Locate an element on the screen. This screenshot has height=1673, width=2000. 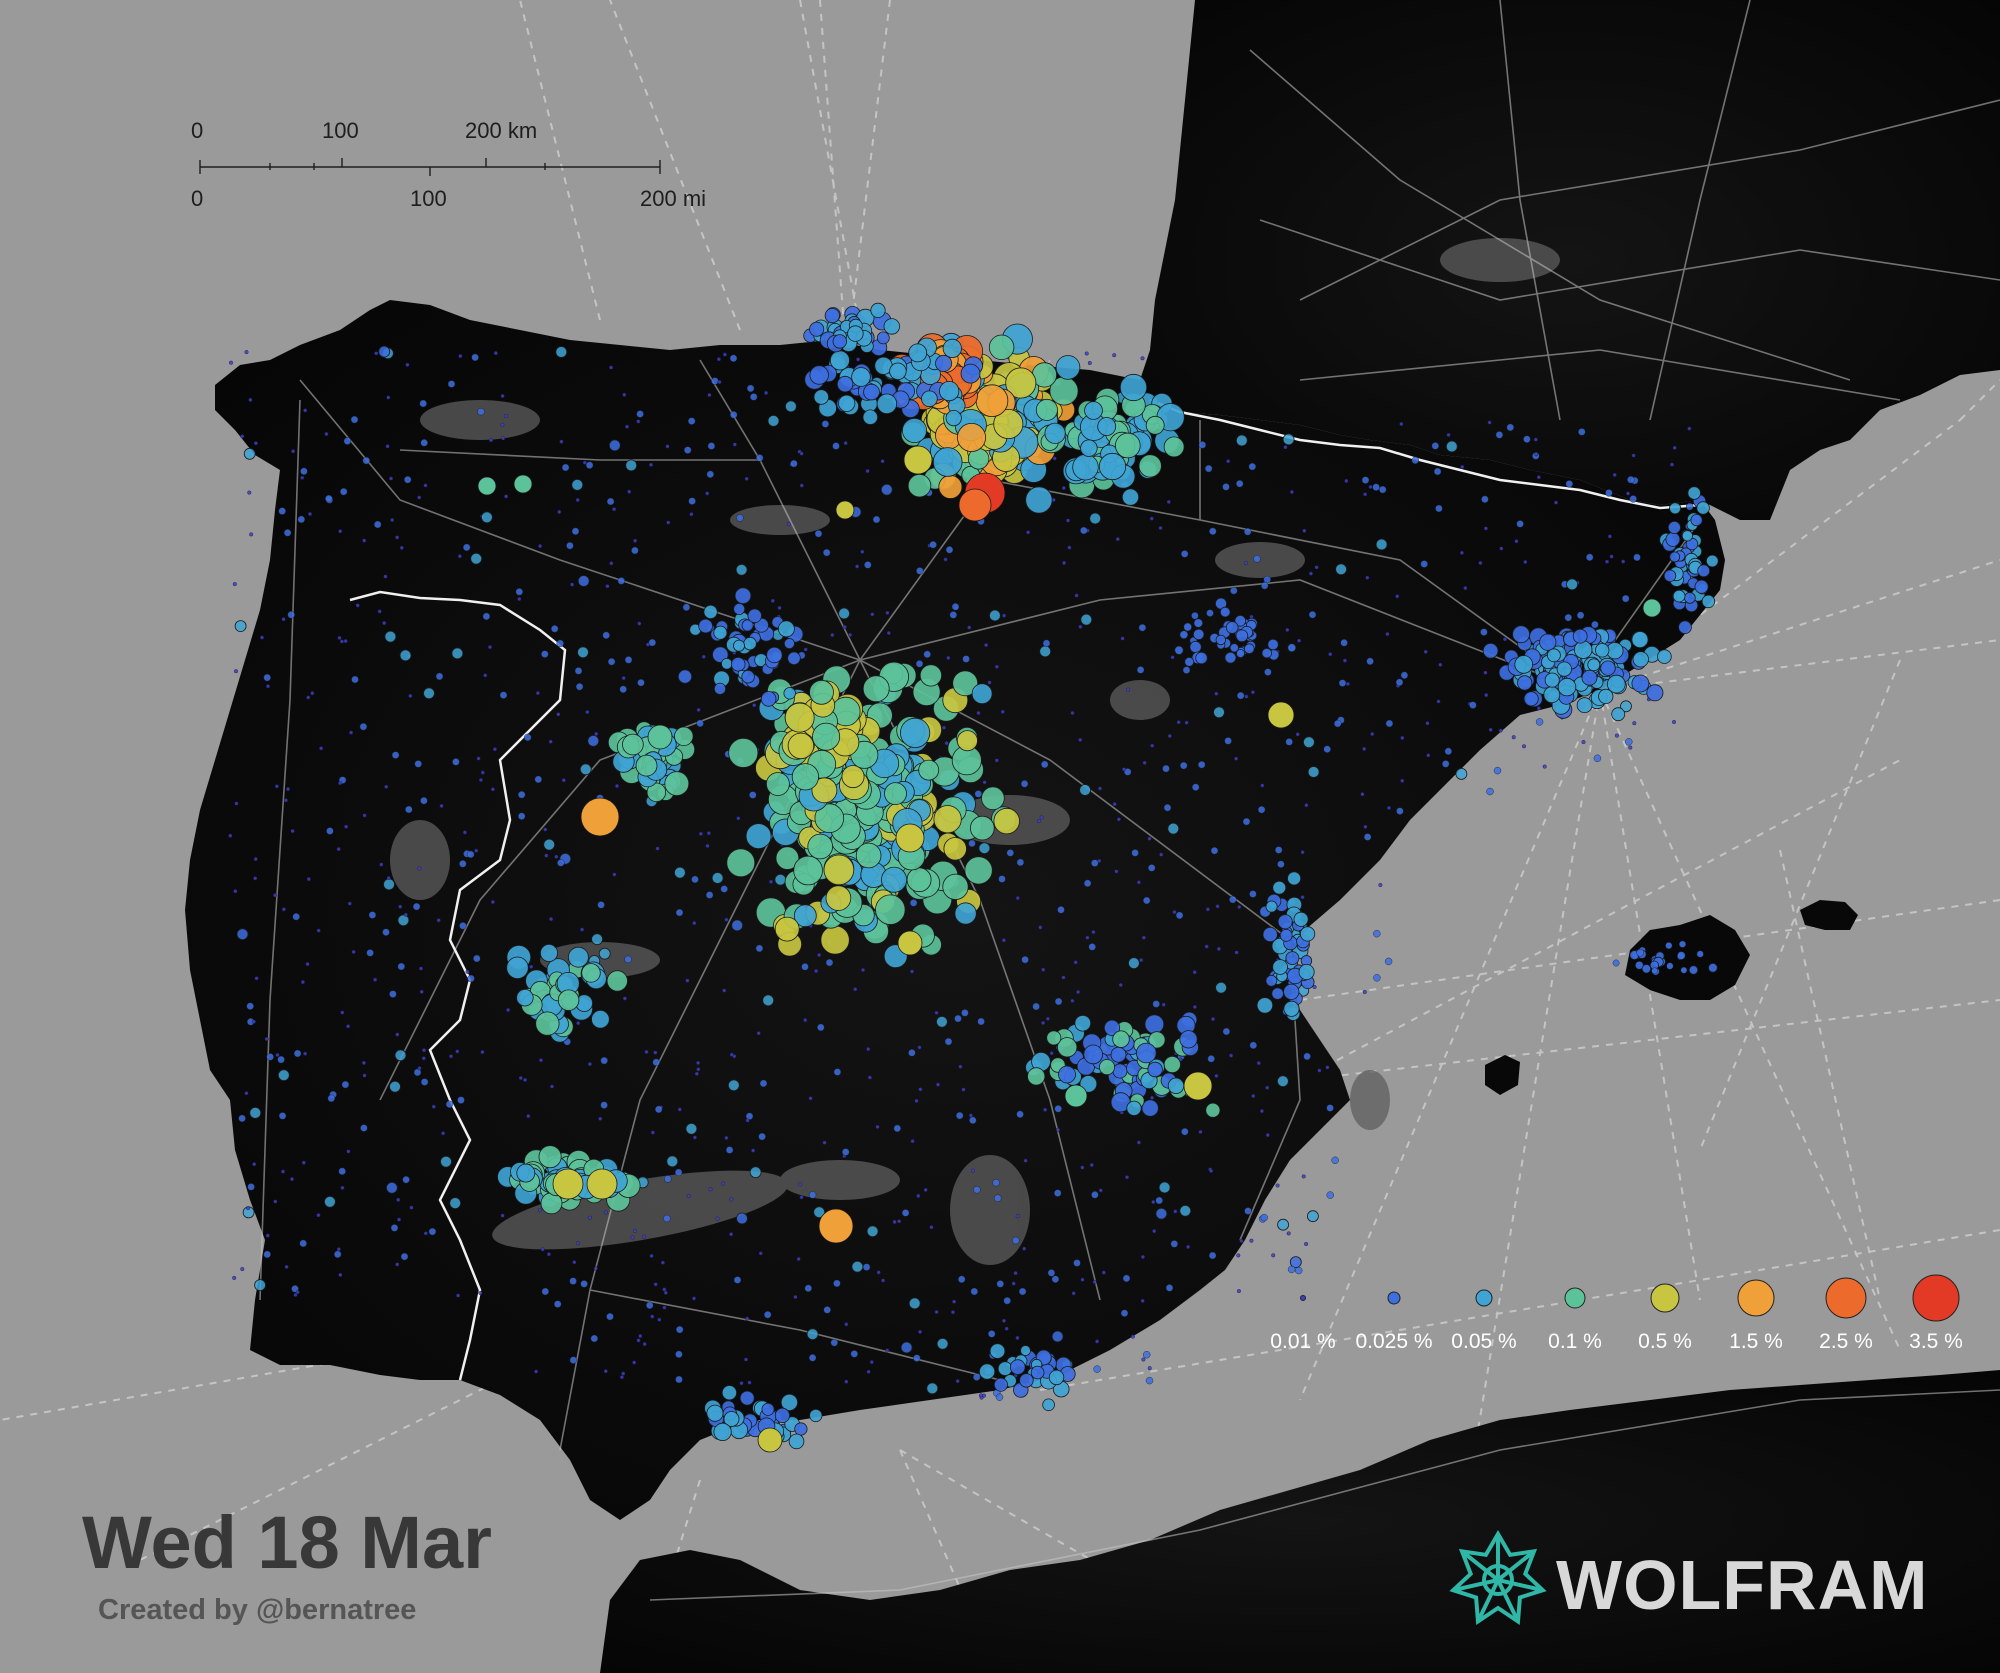
legend-label-7: 3.5 % is located at coordinates (1936, 1341).